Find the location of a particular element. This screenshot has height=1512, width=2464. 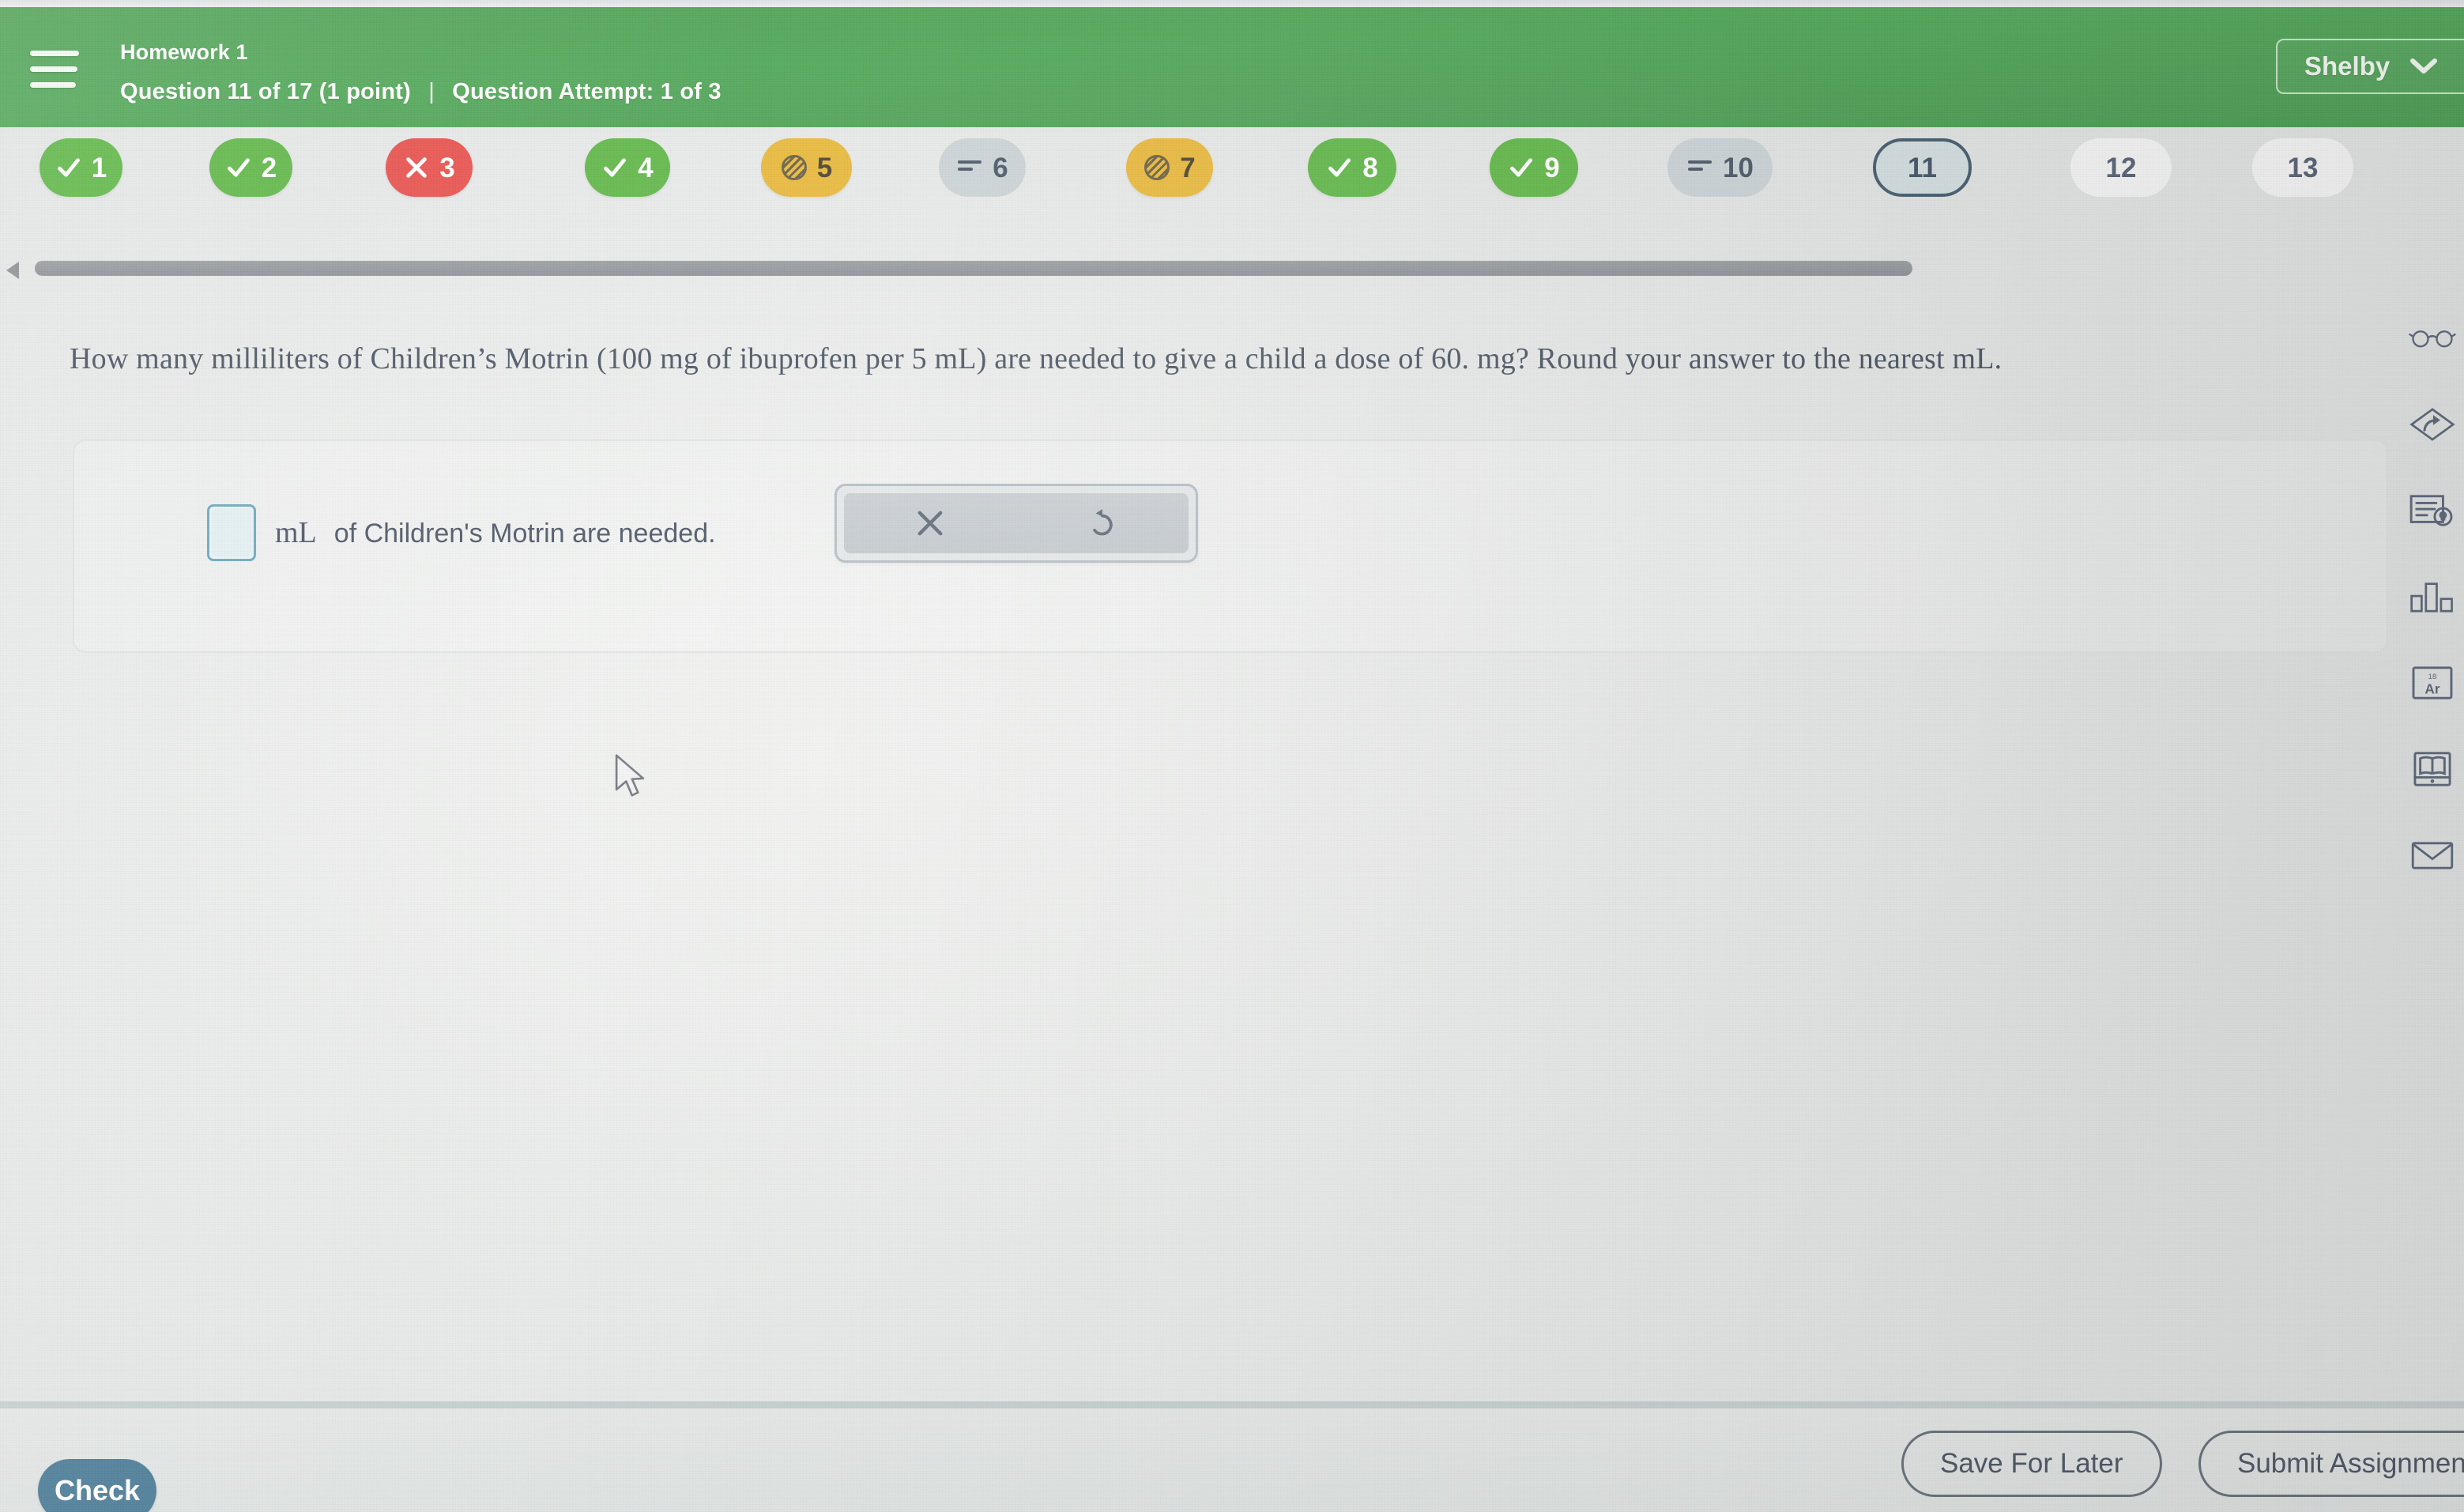

question-pill-number: 4 is located at coordinates (646, 167).